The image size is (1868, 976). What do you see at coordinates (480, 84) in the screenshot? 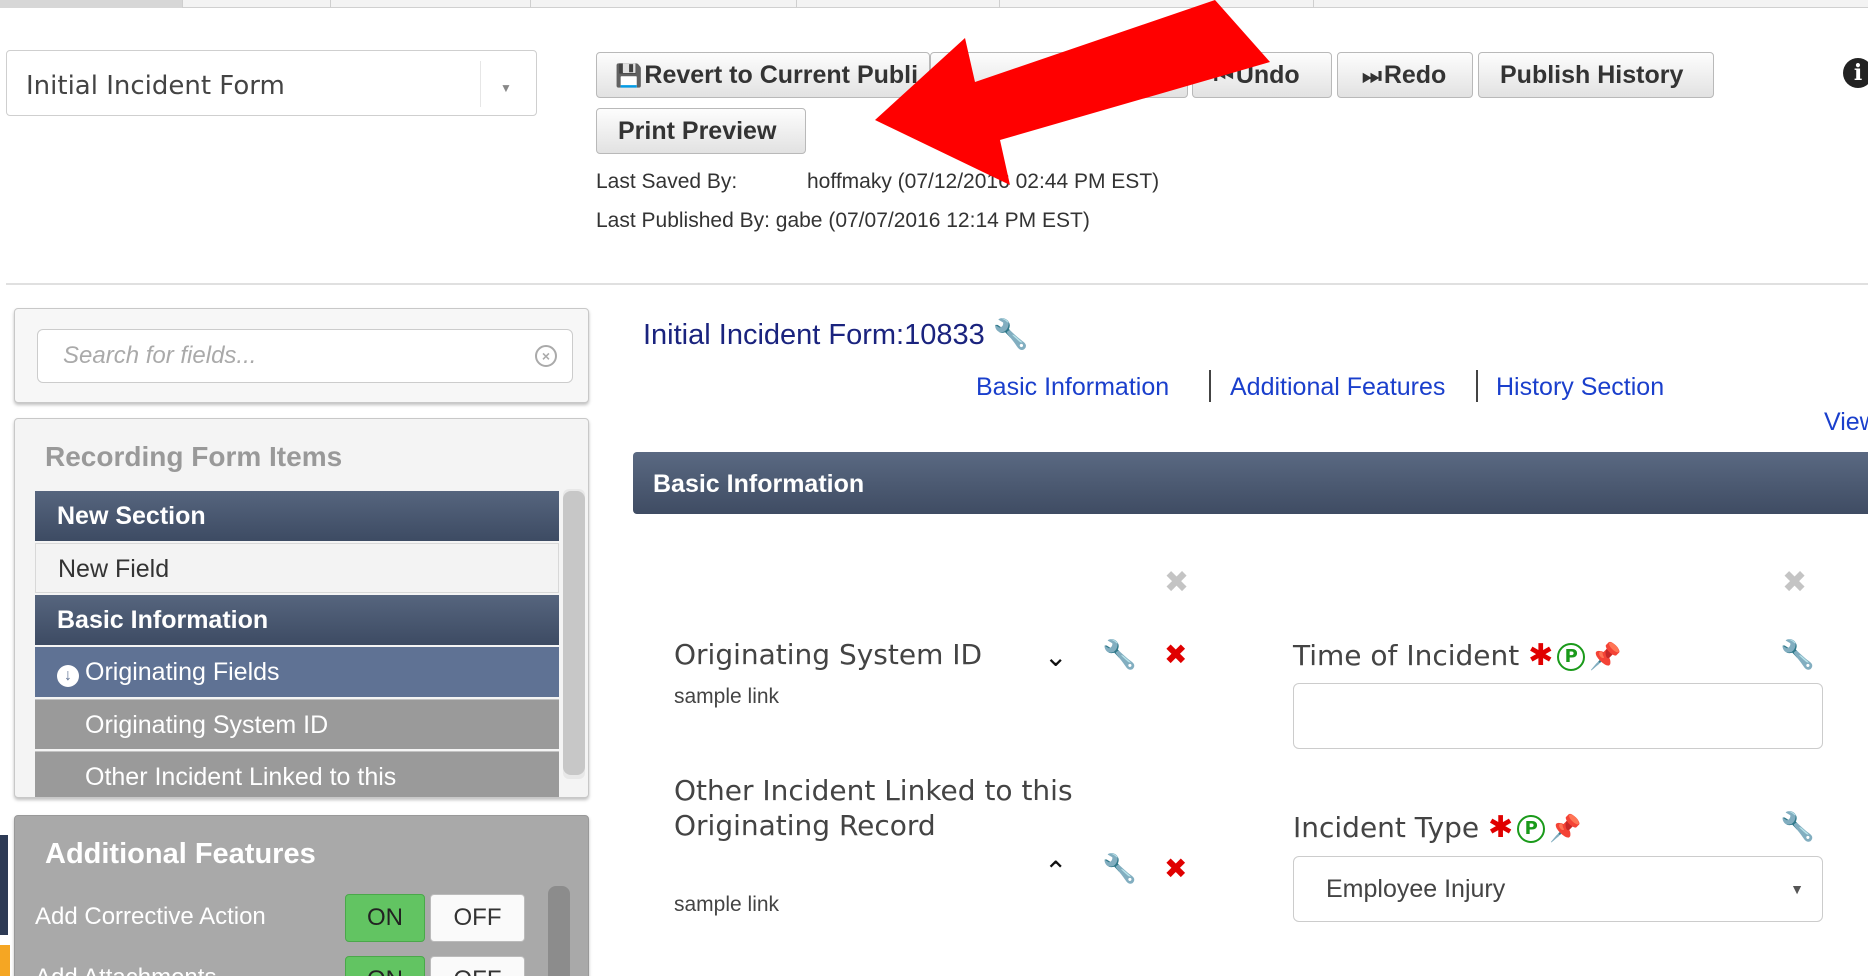
I see `select-divider` at bounding box center [480, 84].